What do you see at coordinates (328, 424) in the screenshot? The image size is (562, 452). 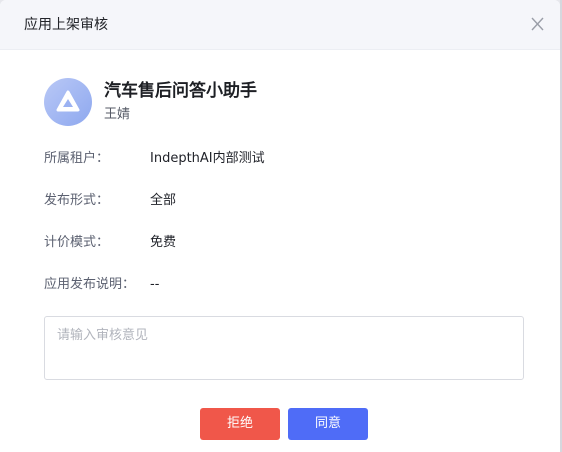 I see `approve-button: 同意` at bounding box center [328, 424].